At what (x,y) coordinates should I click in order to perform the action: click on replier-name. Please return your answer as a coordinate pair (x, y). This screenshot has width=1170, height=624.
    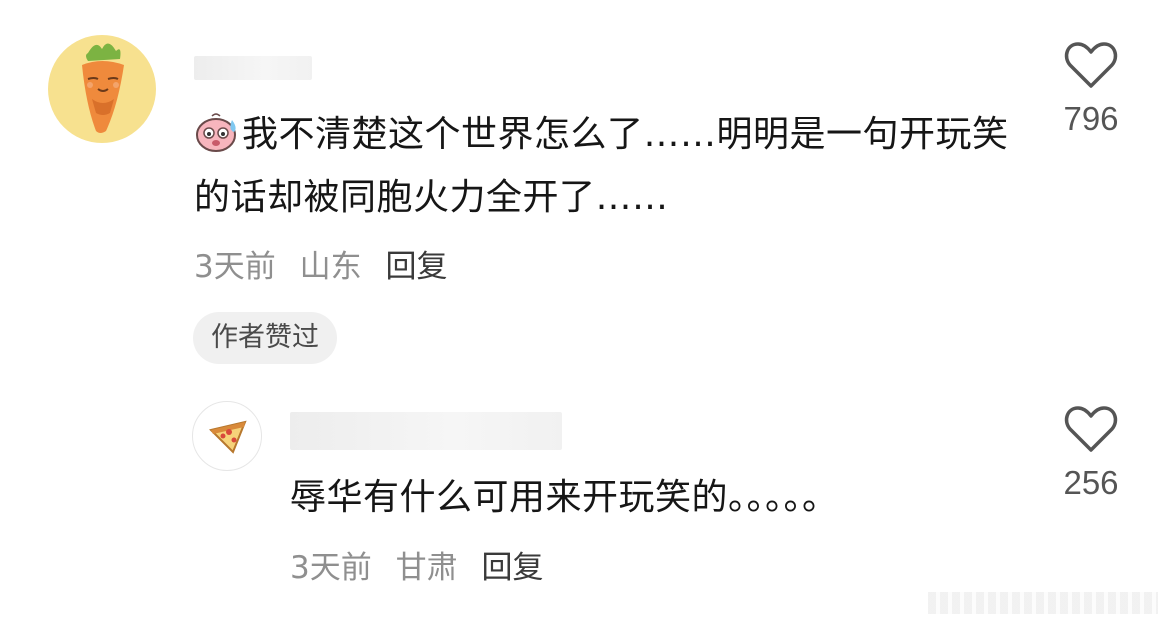
    Looking at the image, I should click on (426, 431).